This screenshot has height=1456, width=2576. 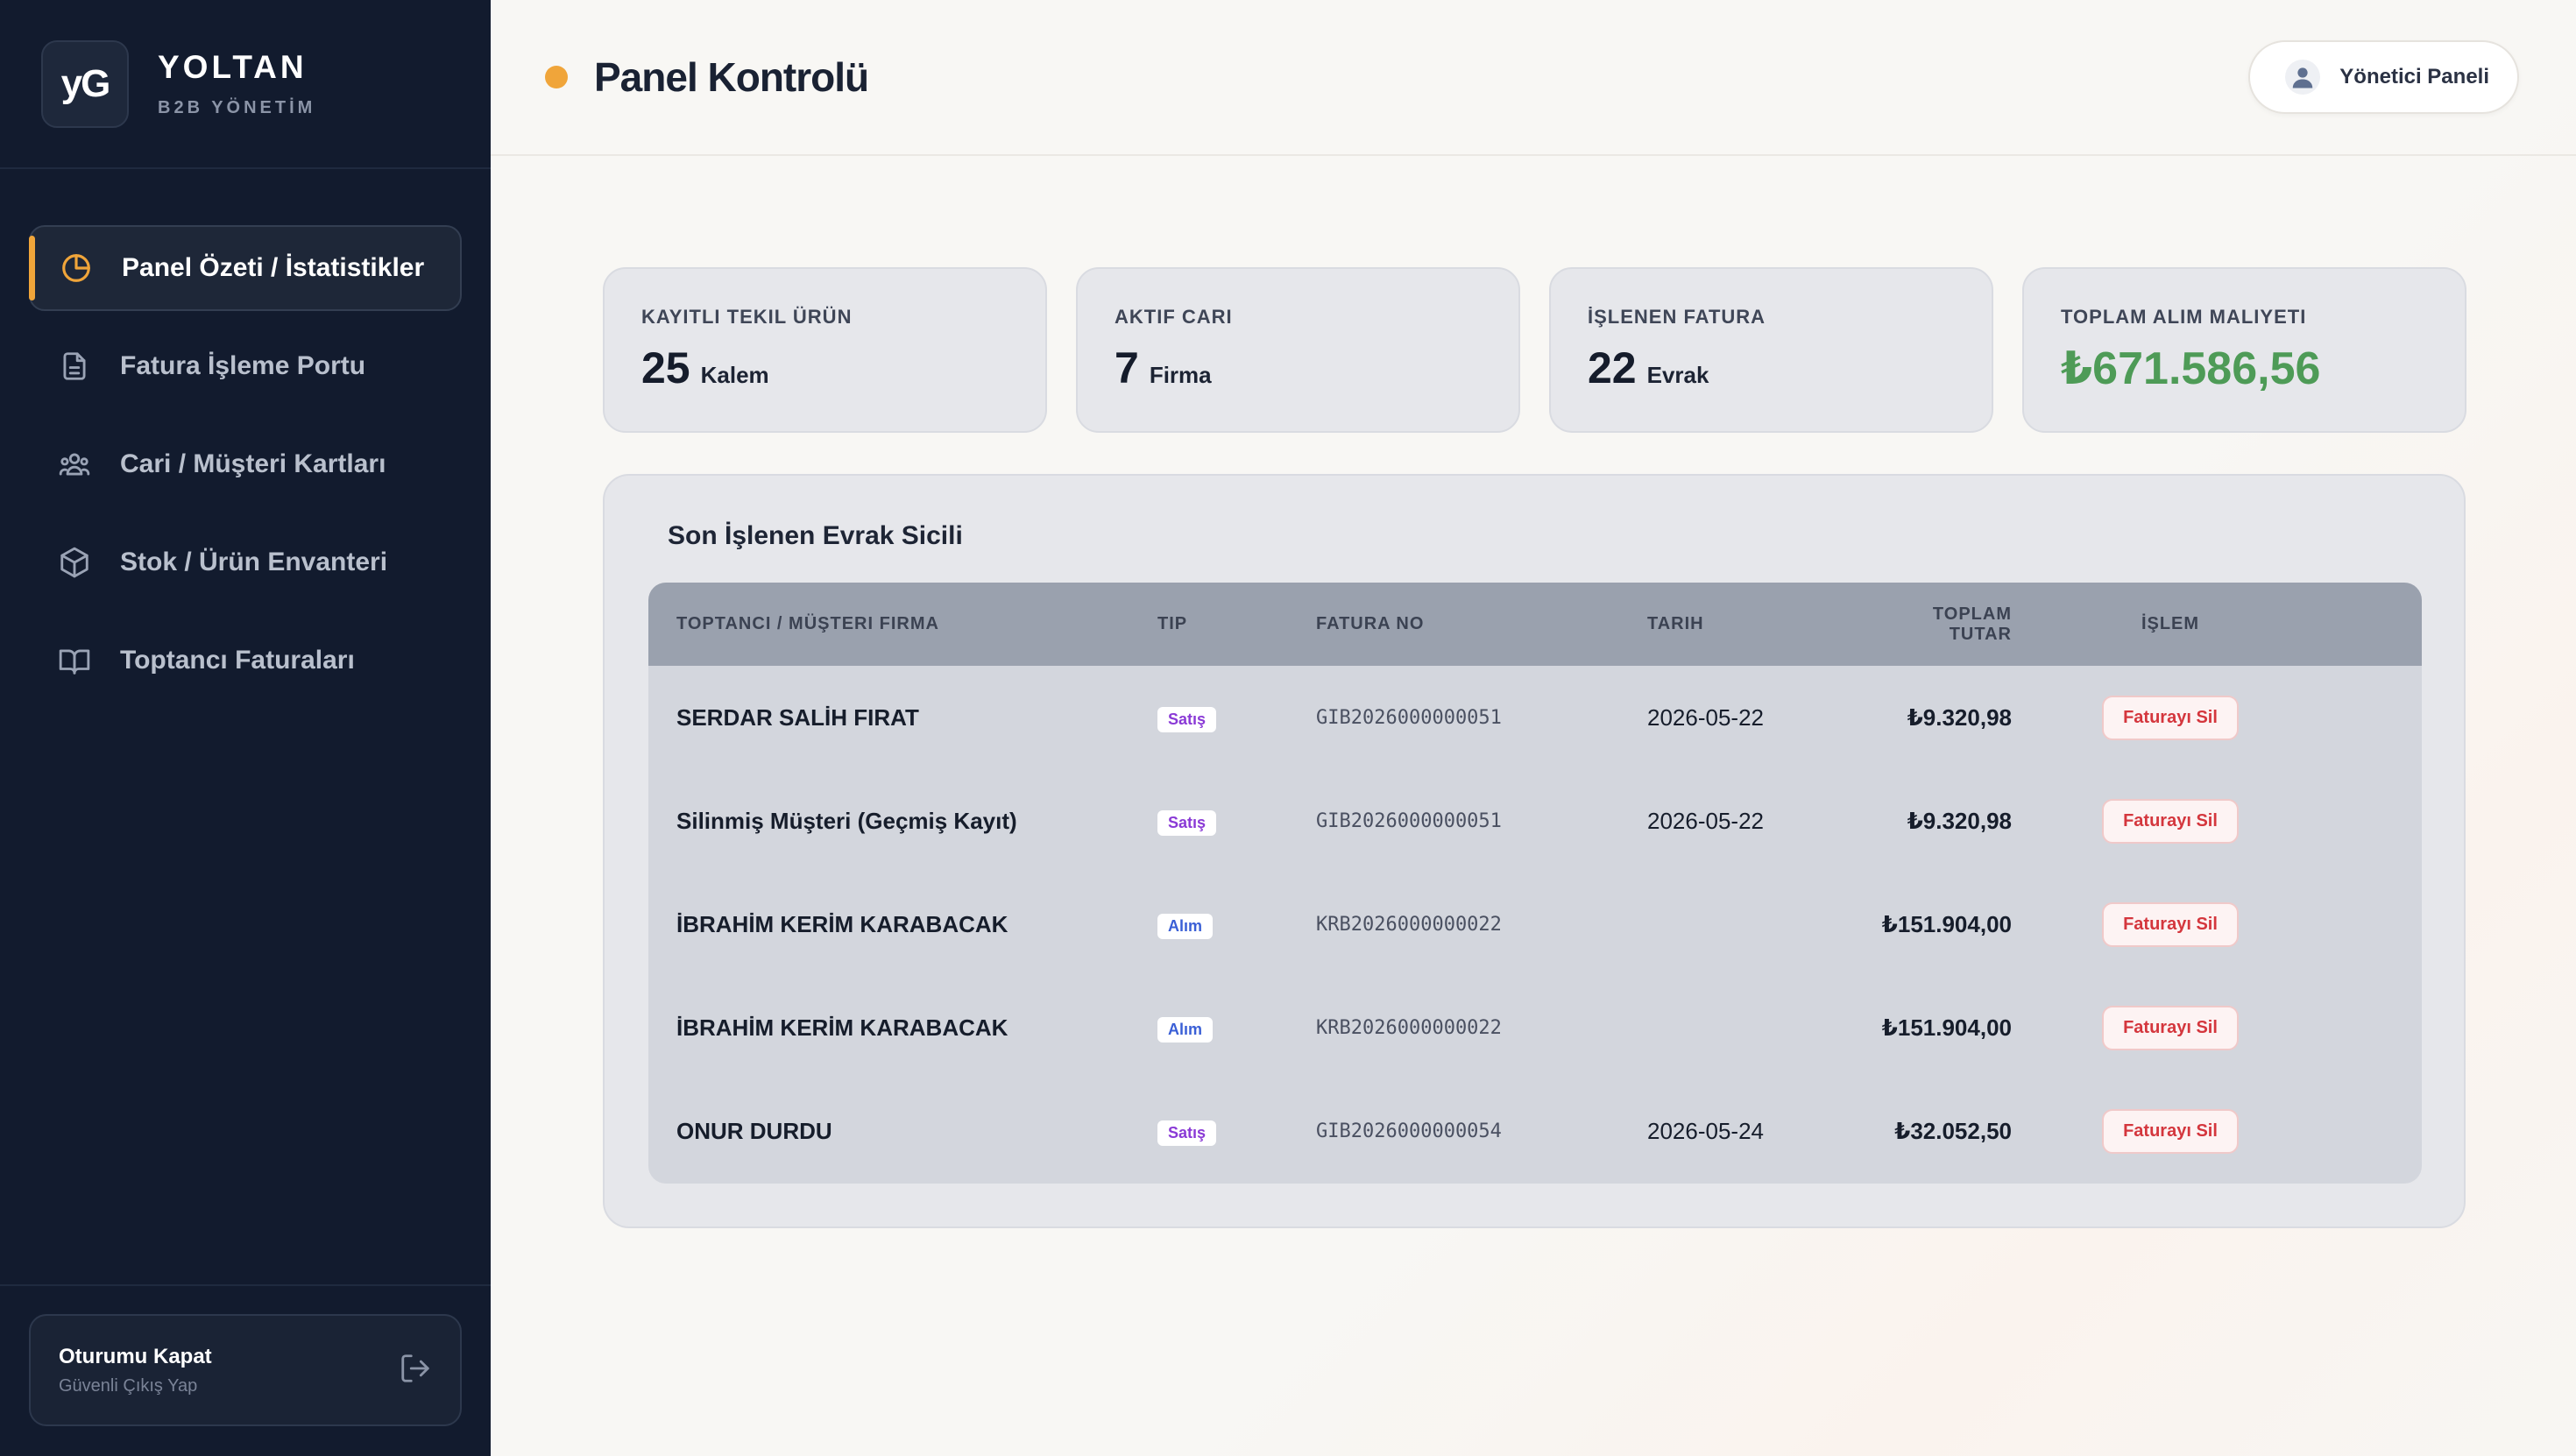 I want to click on logout-title: Oturumu Kapat, so click(x=135, y=1356).